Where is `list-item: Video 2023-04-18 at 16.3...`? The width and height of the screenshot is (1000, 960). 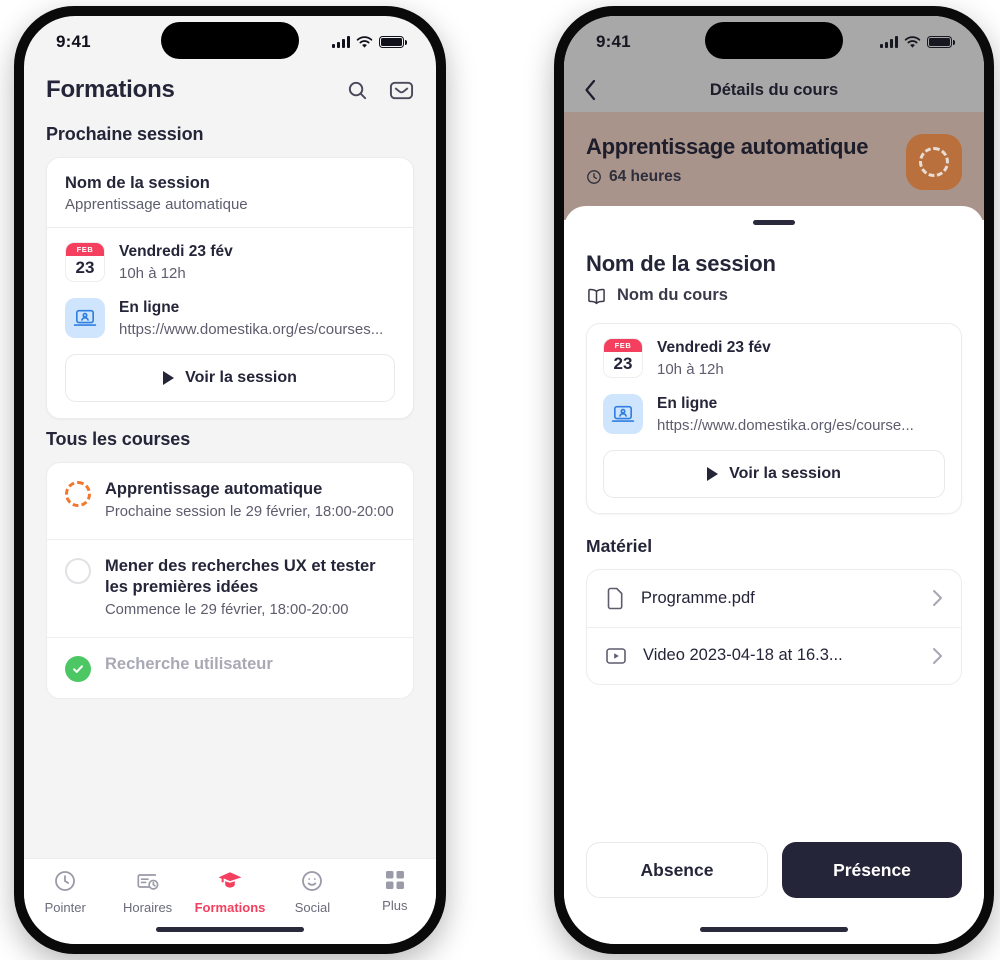
list-item: Video 2023-04-18 at 16.3... is located at coordinates (774, 655).